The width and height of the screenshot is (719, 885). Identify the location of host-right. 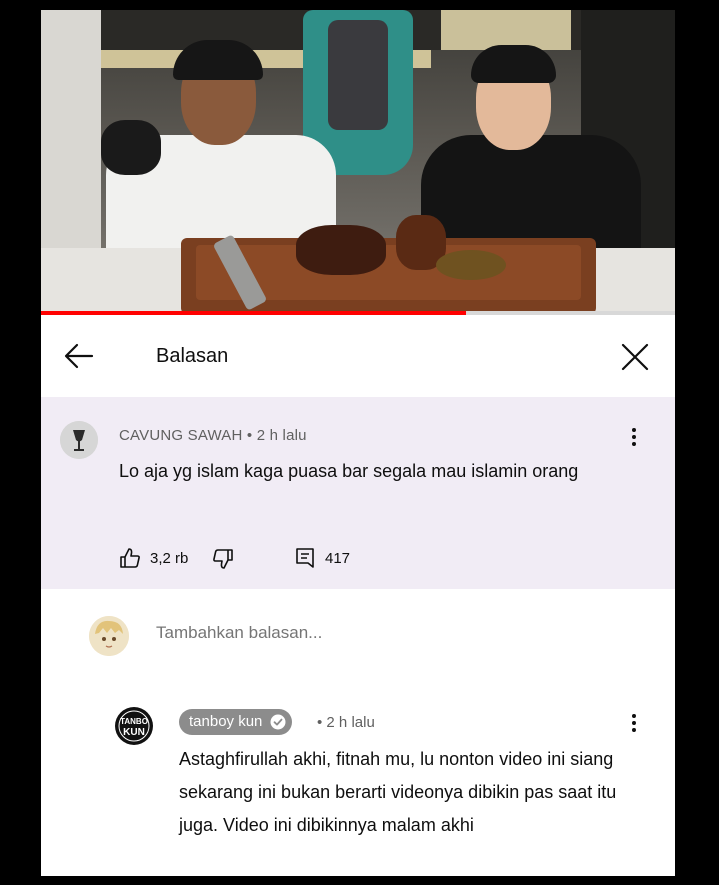
(531, 195).